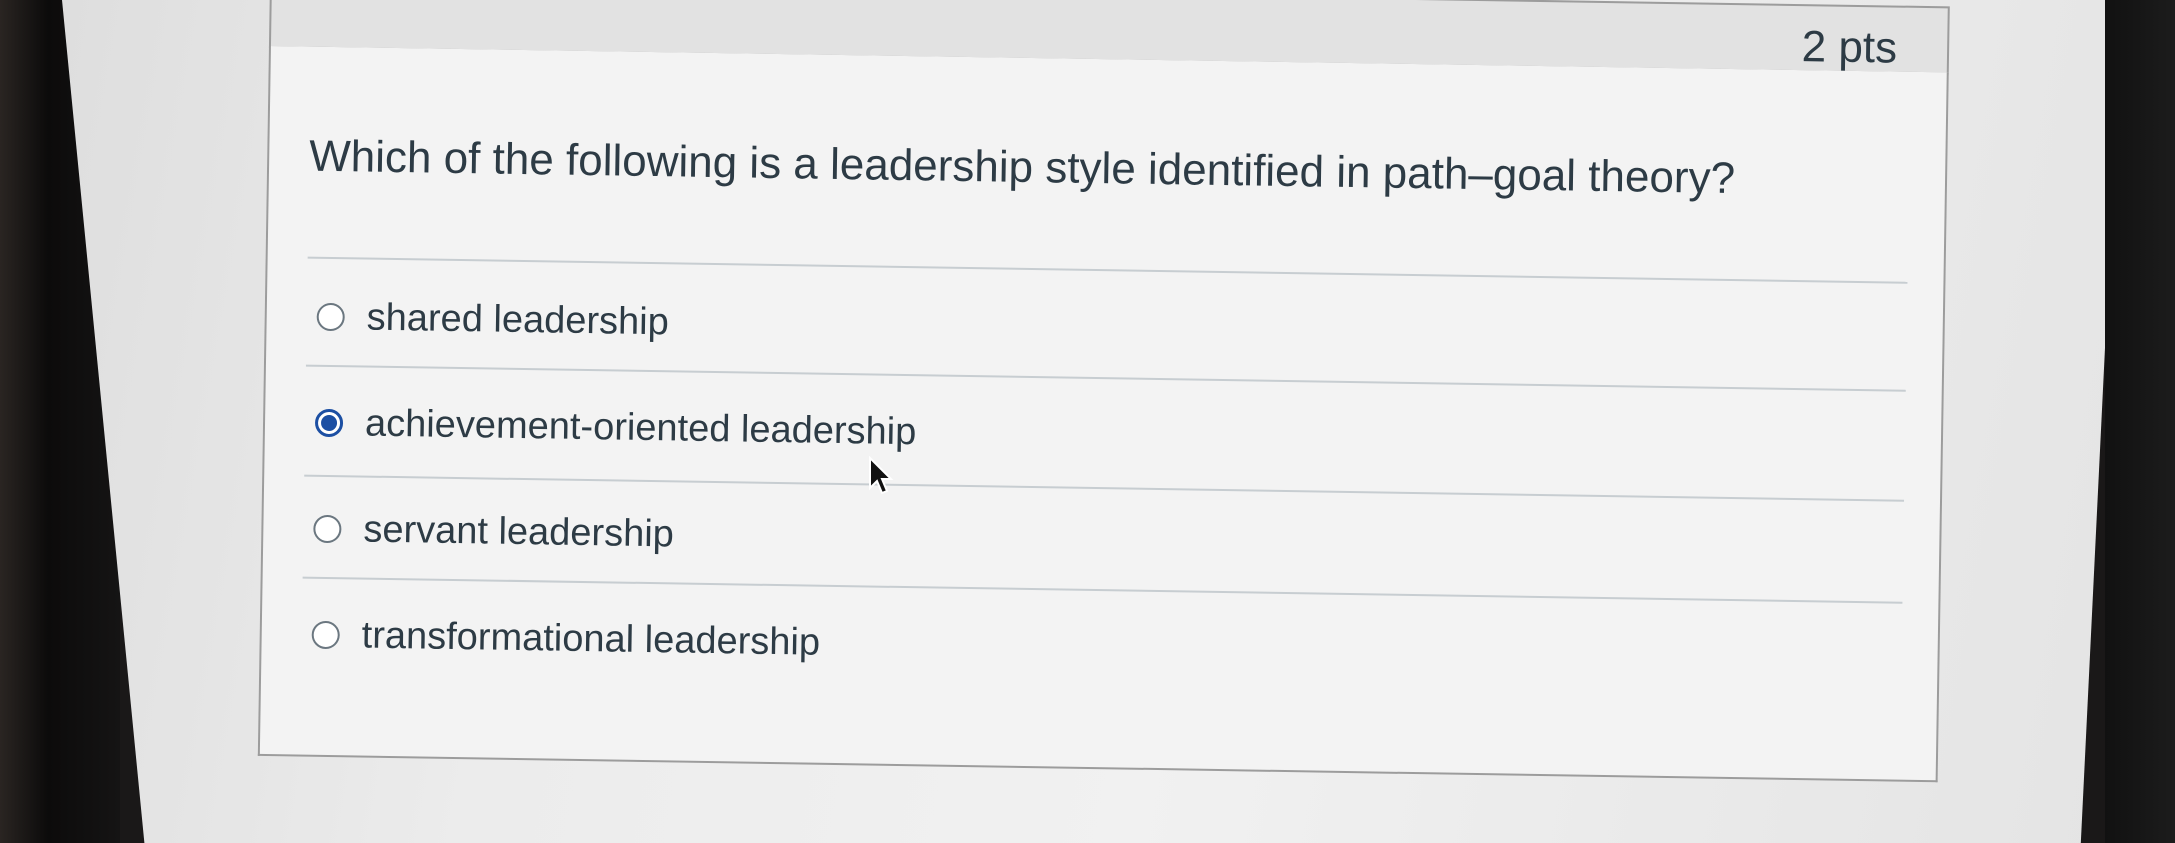 This screenshot has height=843, width=2175. I want to click on answer-option-achievement-oriented-leadership: achievement-oriented leadership, so click(615, 427).